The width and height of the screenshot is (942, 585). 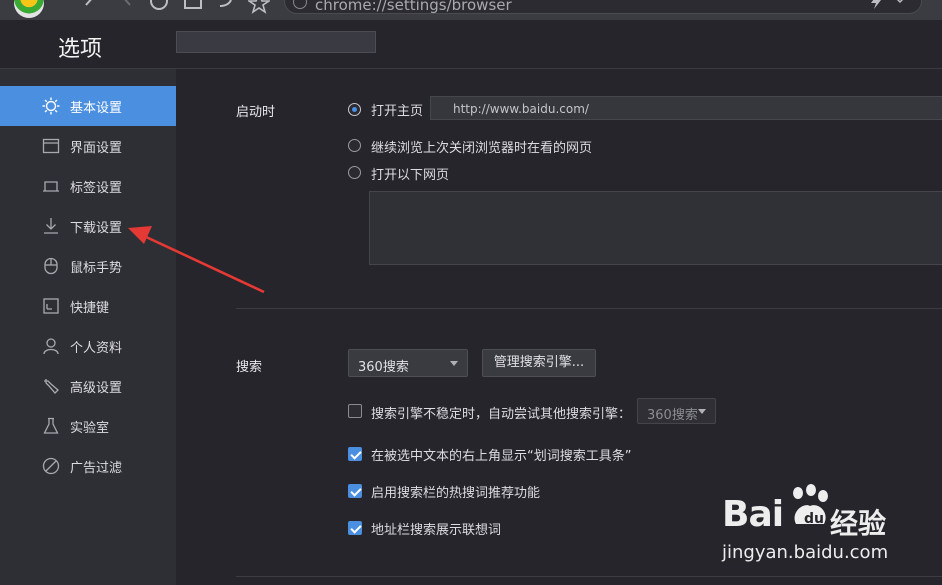 What do you see at coordinates (686, 108) in the screenshot?
I see `homepage-url-field: http://www.baidu.com/` at bounding box center [686, 108].